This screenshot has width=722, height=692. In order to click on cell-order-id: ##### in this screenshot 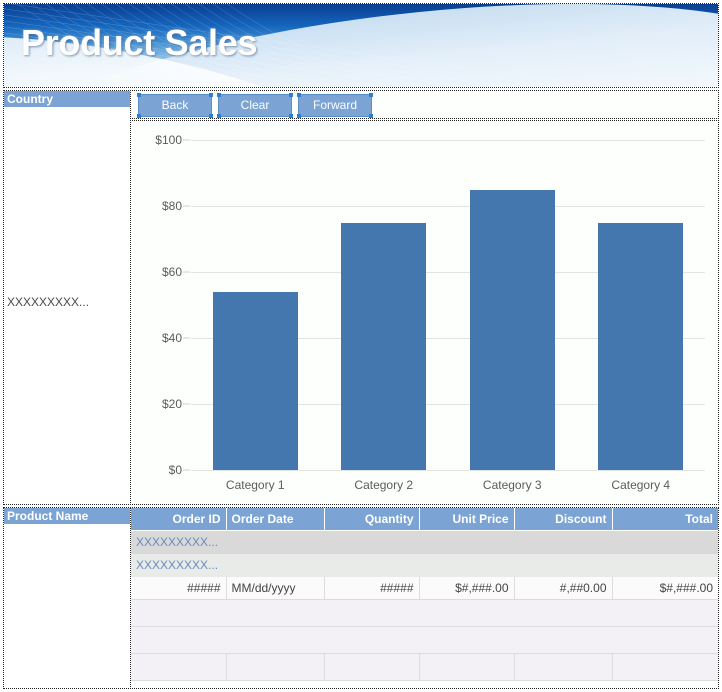, I will do `click(179, 588)`.